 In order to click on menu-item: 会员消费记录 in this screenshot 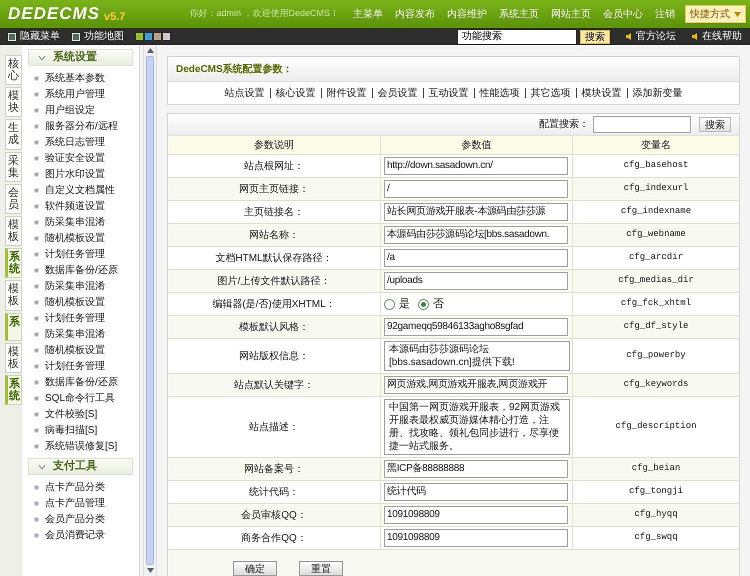, I will do `click(75, 535)`.